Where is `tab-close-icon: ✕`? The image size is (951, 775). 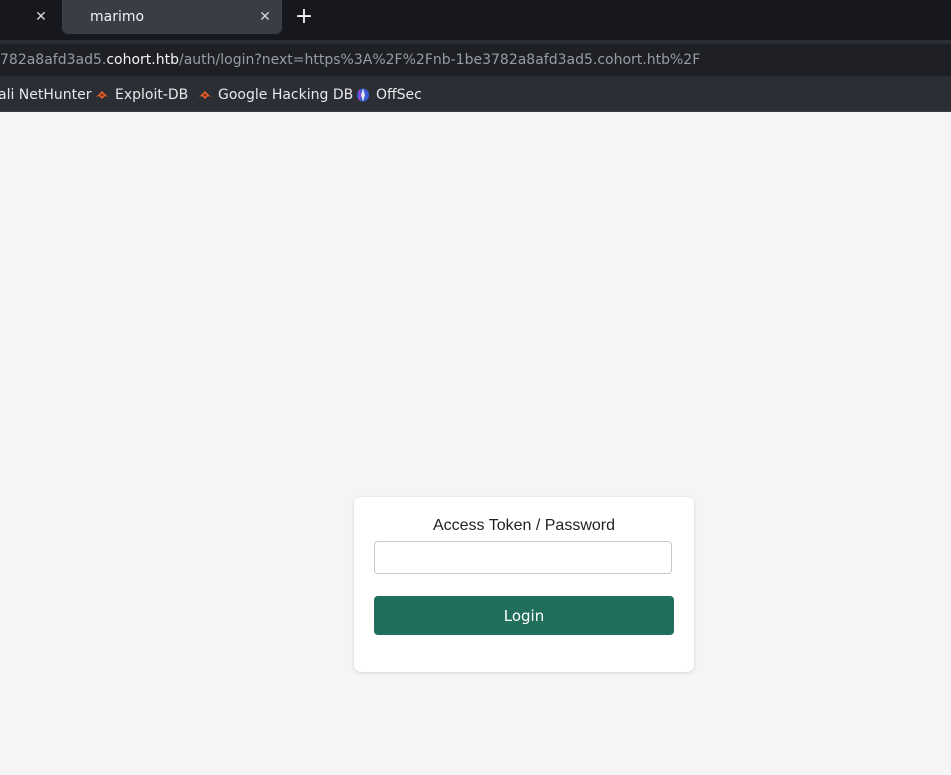
tab-close-icon: ✕ is located at coordinates (265, 17).